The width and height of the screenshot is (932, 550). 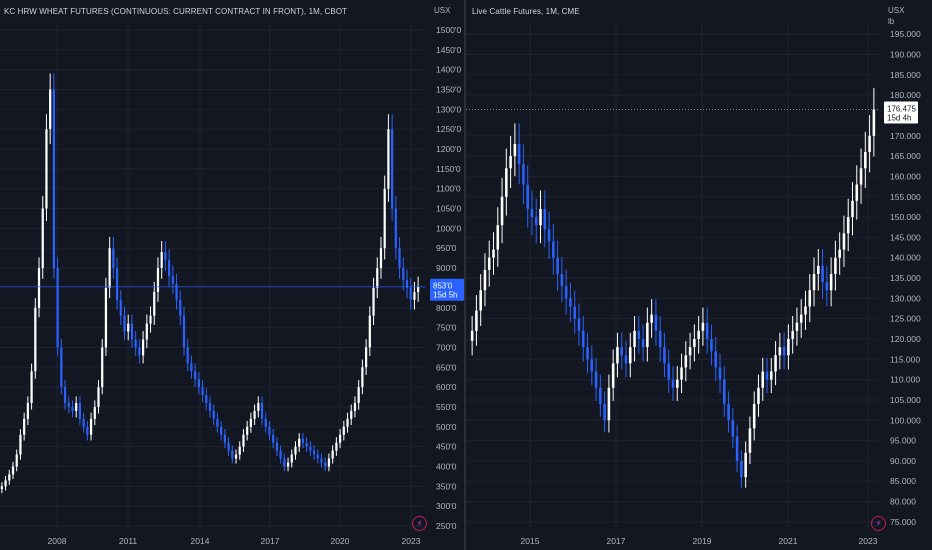 What do you see at coordinates (905, 55) in the screenshot?
I see `y-tick-label: 190.000` at bounding box center [905, 55].